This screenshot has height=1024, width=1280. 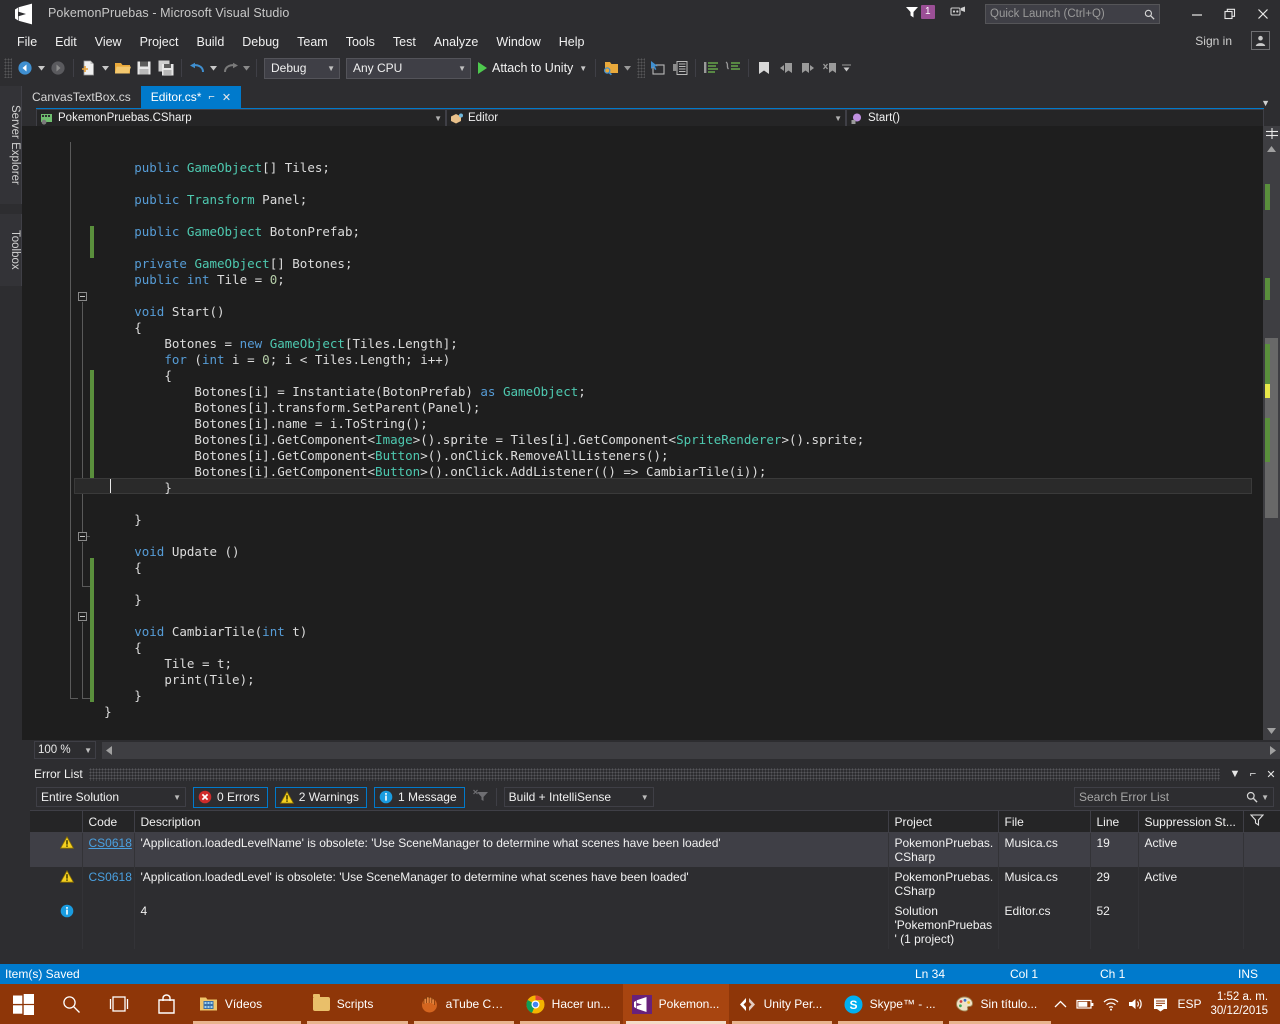 What do you see at coordinates (1262, 14) in the screenshot?
I see `close-button` at bounding box center [1262, 14].